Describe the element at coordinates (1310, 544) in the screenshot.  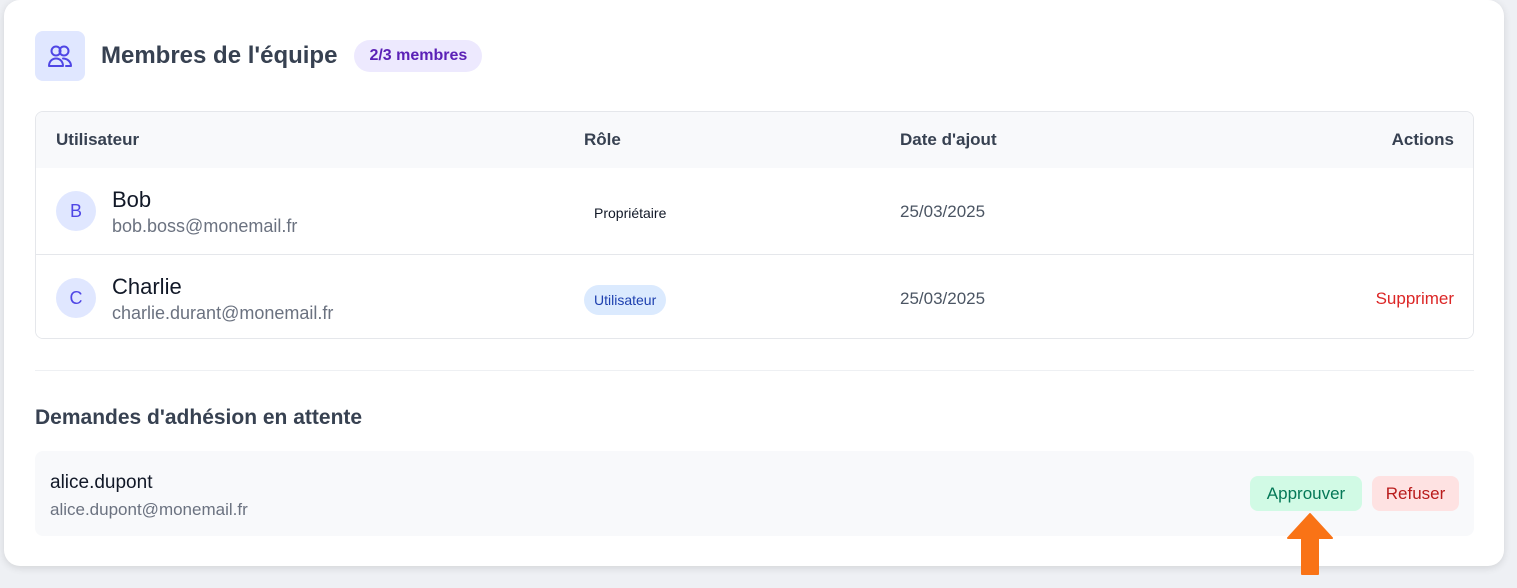
I see `up-arrow-icon` at that location.